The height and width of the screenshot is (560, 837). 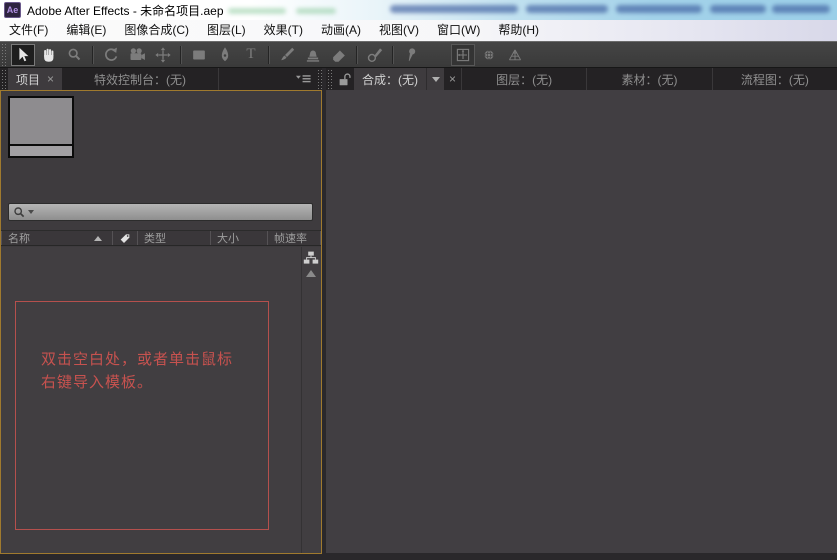 I want to click on label-tag-icon, so click(x=125, y=238).